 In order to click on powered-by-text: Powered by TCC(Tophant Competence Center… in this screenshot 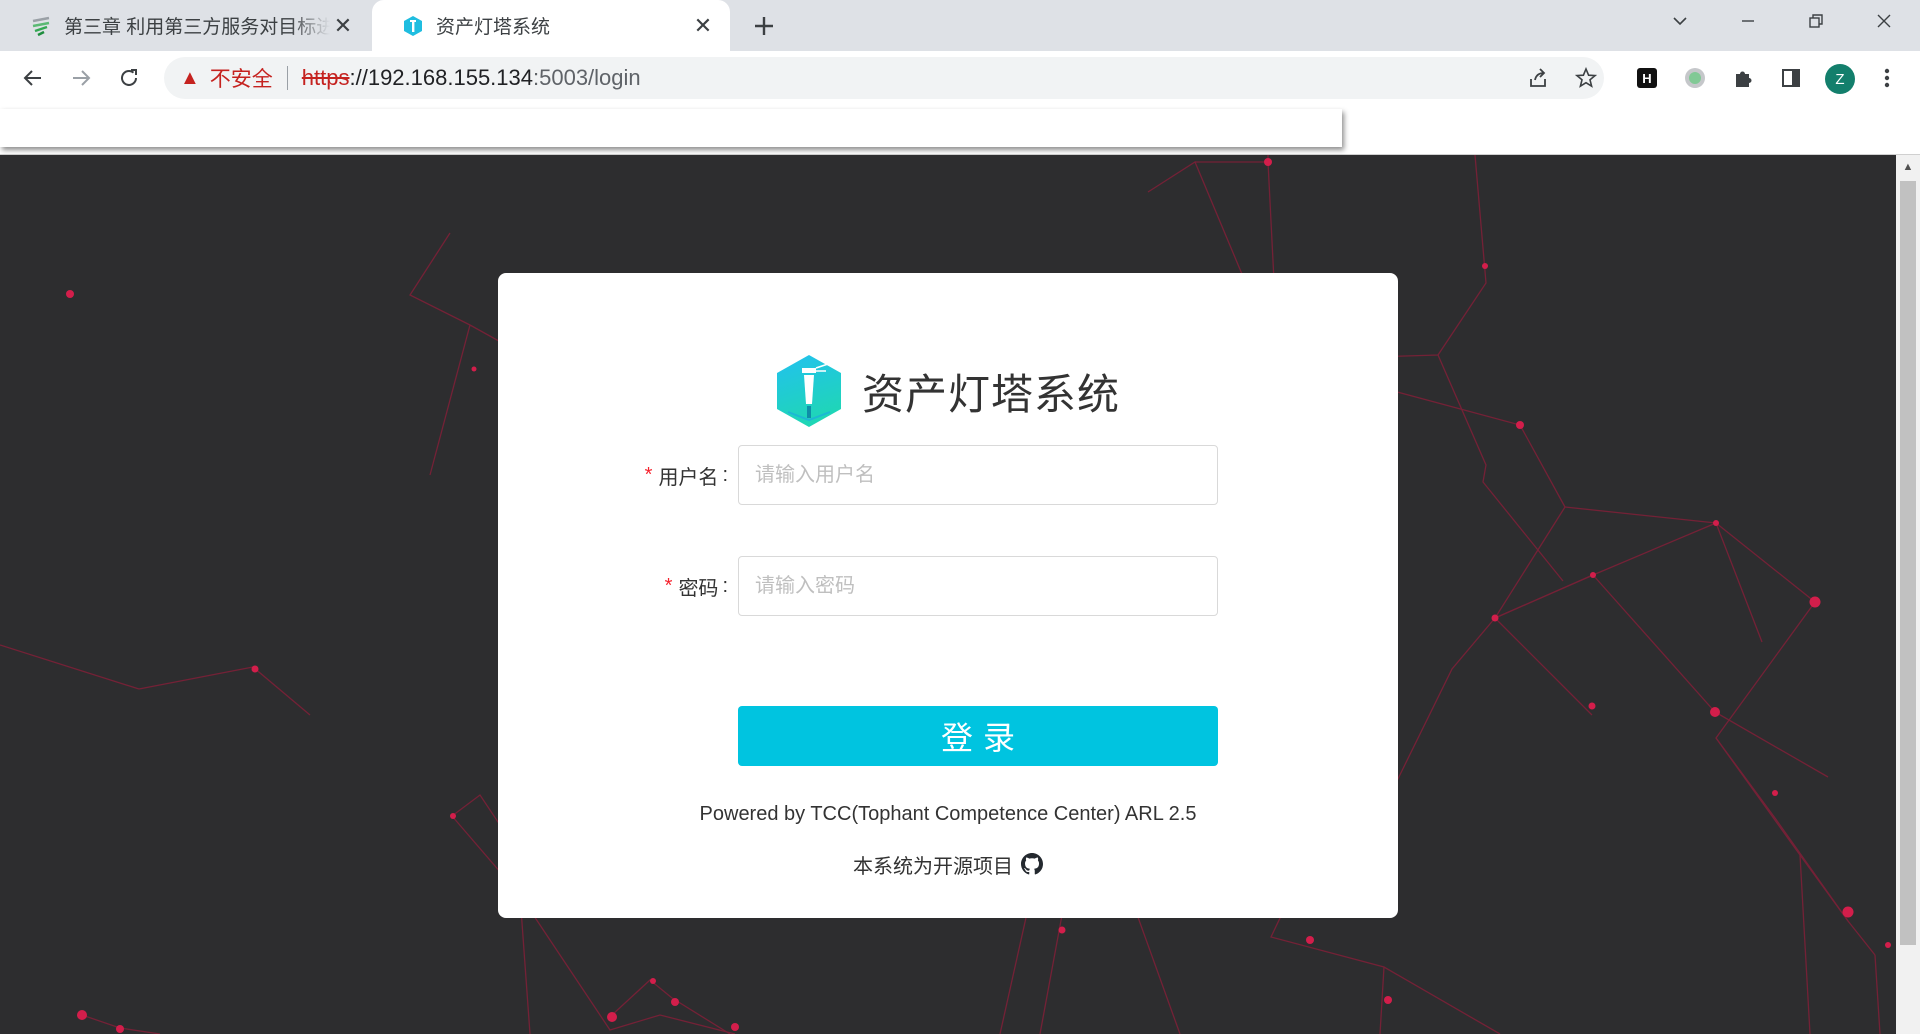, I will do `click(948, 814)`.